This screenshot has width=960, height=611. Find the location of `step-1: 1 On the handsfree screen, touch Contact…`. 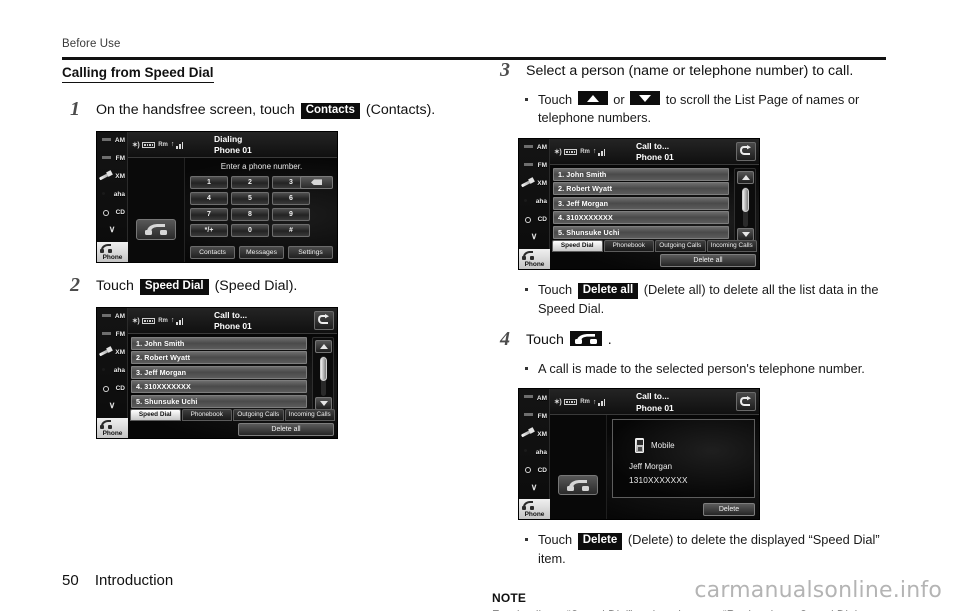

step-1: 1 On the handsfree screen, touch Contact… is located at coordinates (262, 109).